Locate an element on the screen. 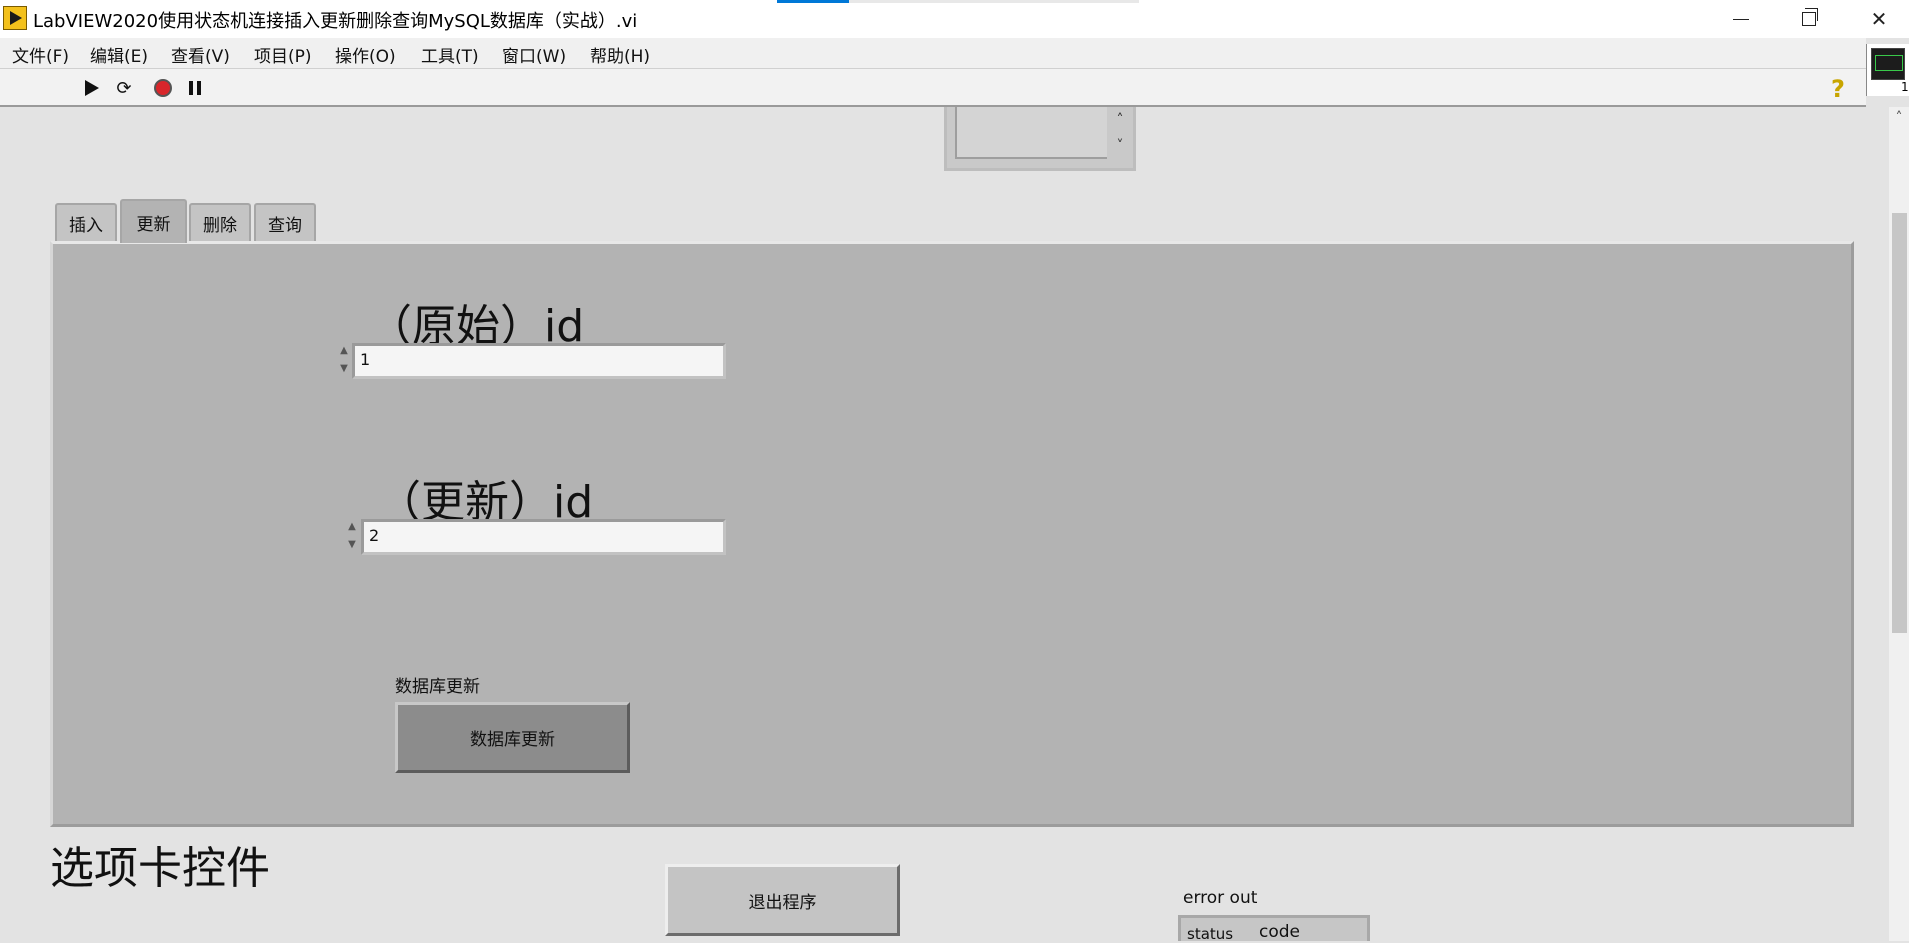 The height and width of the screenshot is (943, 1909). run-continuously-icon: ⟳ is located at coordinates (124, 88).